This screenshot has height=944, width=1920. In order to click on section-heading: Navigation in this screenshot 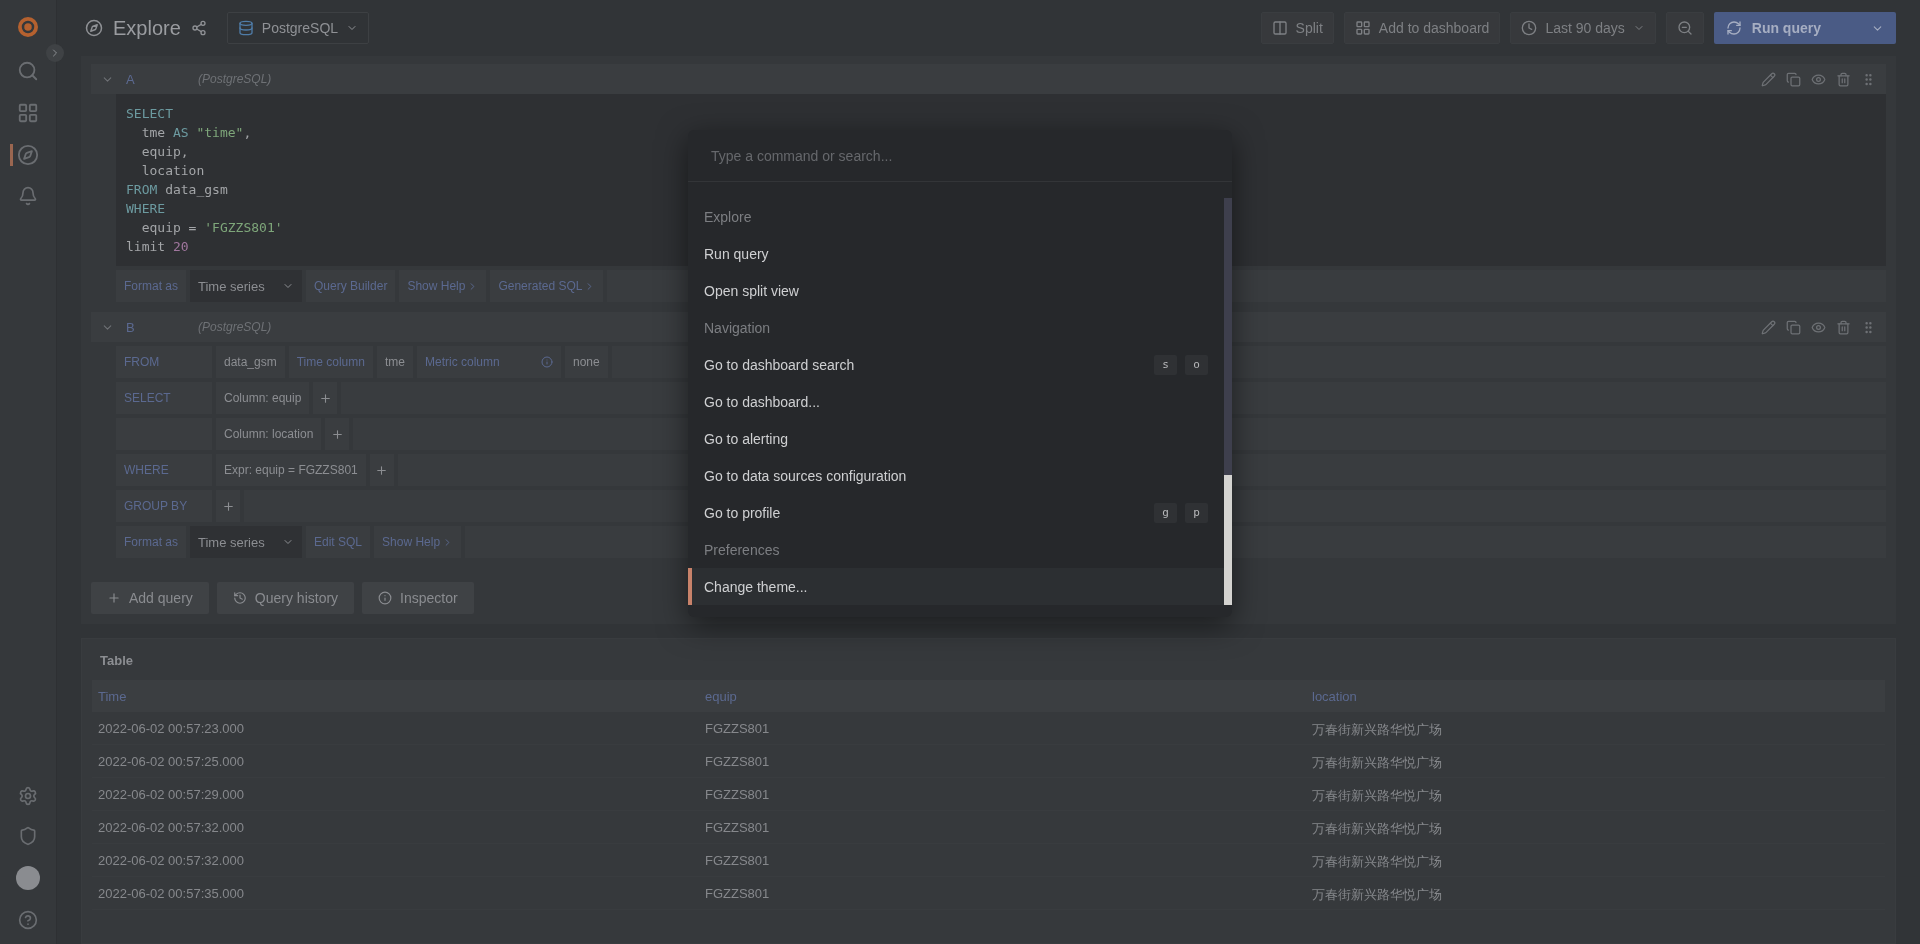, I will do `click(737, 328)`.